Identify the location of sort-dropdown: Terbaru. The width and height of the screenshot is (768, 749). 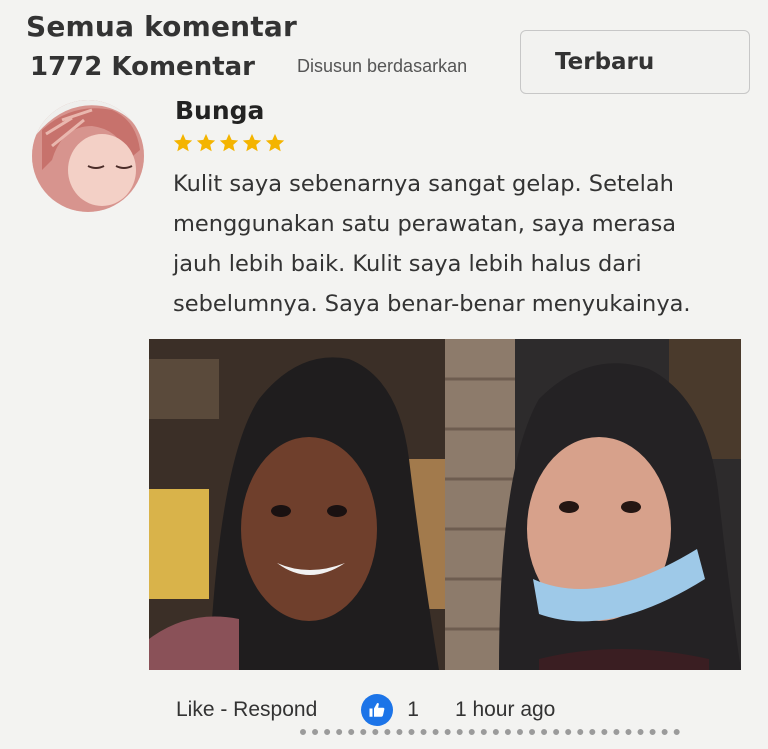
(635, 62).